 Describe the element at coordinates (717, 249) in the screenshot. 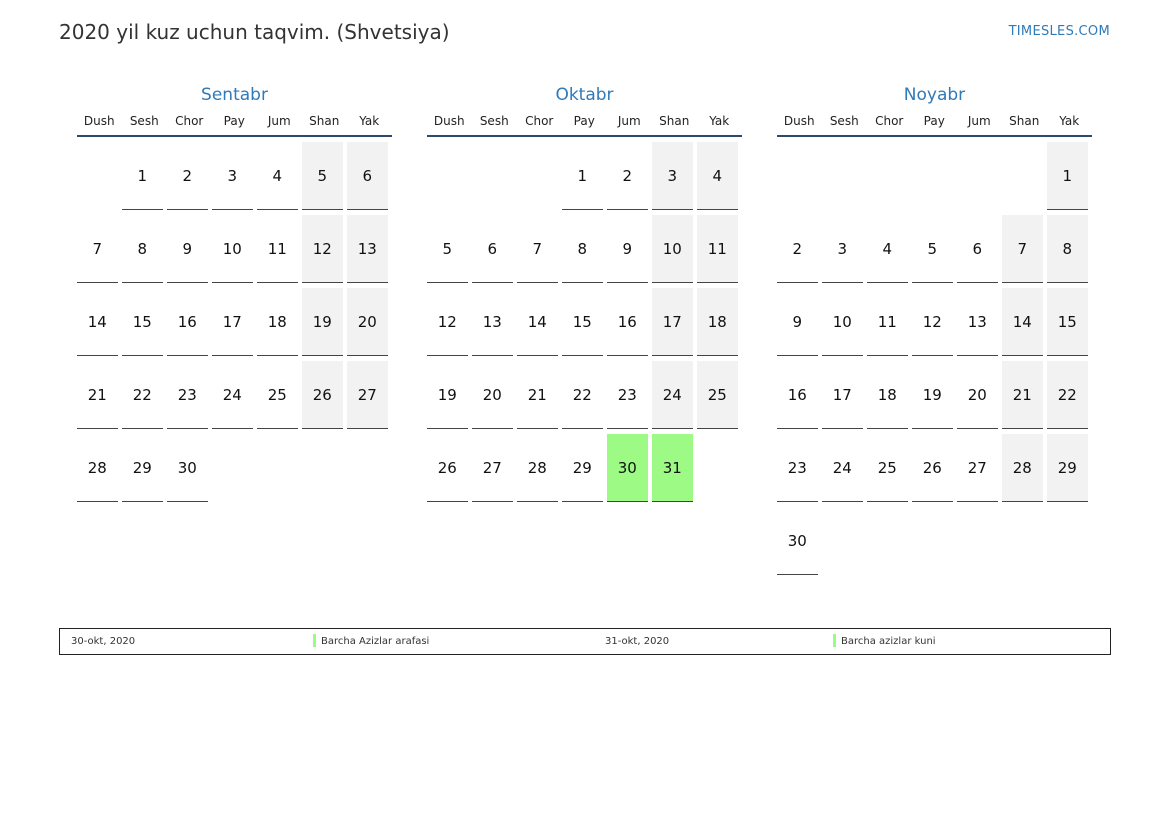

I see `day-cell: 11` at that location.